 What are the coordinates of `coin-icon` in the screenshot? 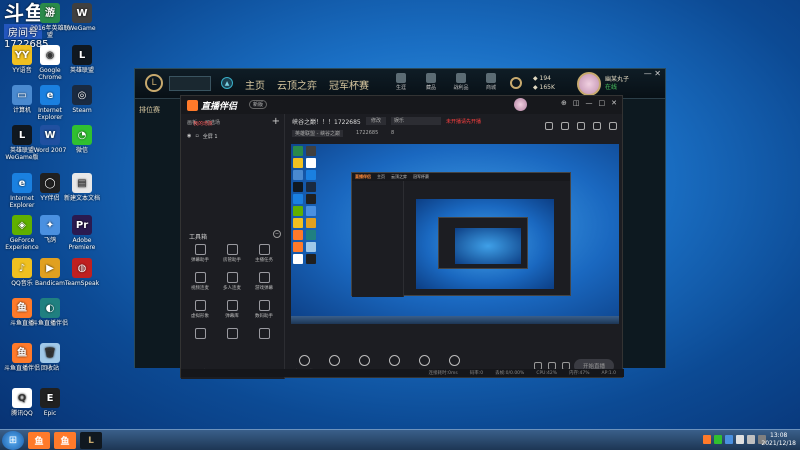 It's located at (516, 83).